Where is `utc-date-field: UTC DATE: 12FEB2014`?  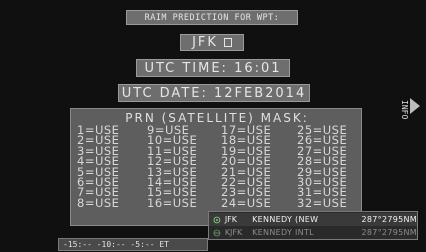
utc-date-field: UTC DATE: 12FEB2014 is located at coordinates (214, 93).